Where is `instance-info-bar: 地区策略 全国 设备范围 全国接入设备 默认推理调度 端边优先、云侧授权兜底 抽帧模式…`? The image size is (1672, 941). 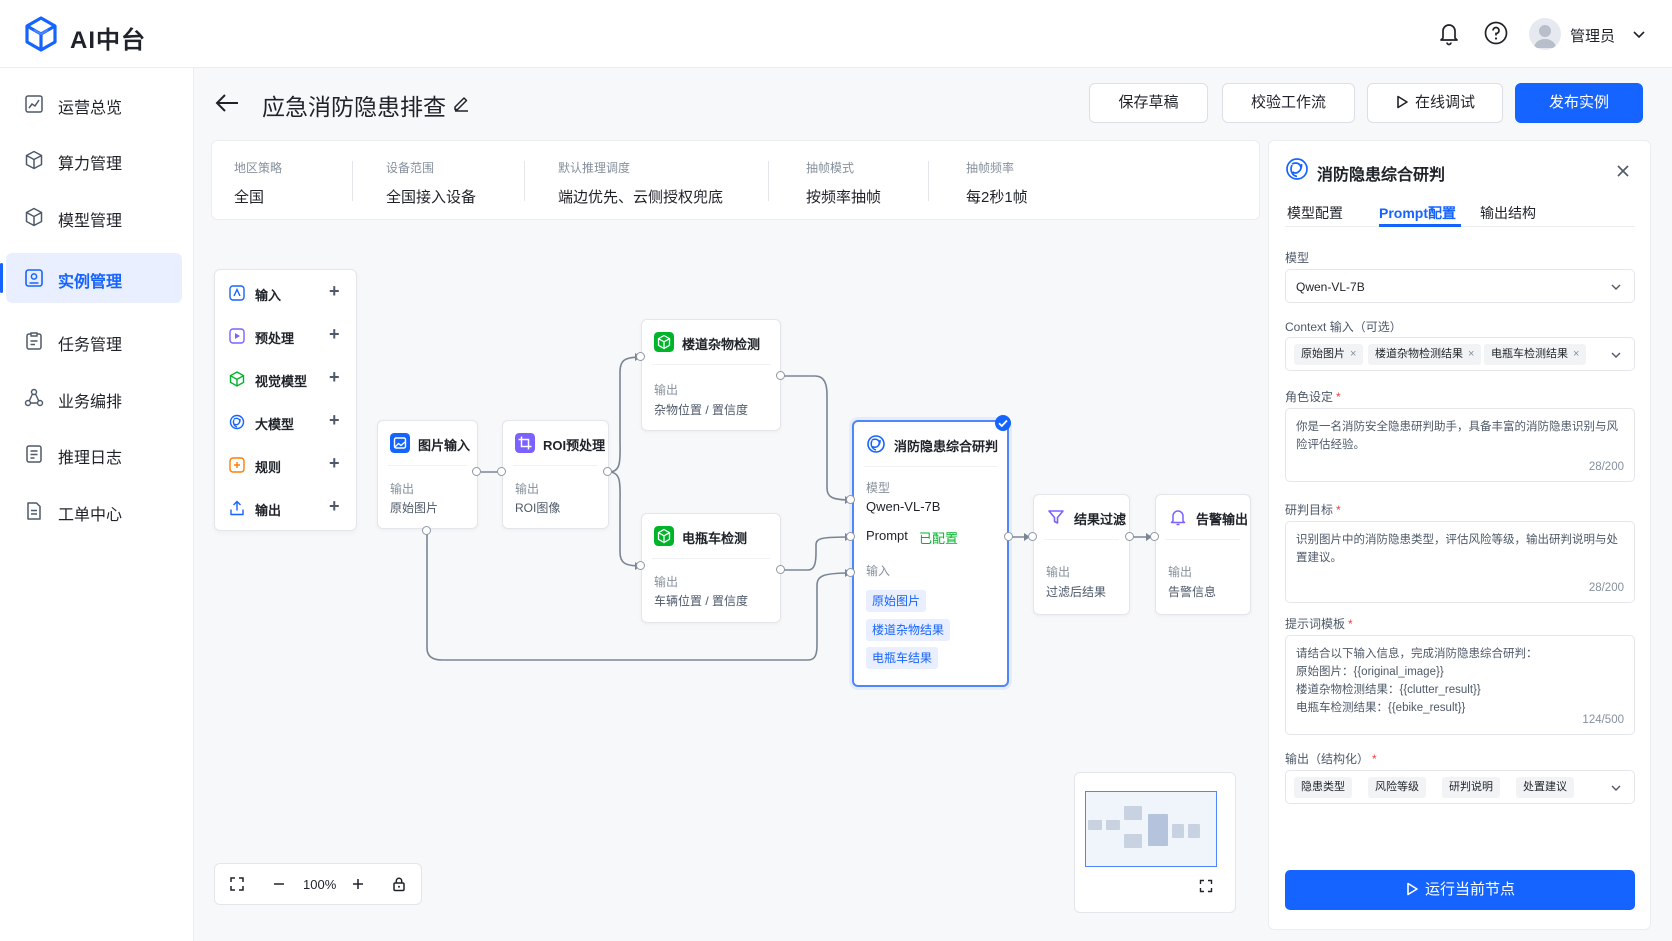
instance-info-bar: 地区策略 全国 设备范围 全国接入设备 默认推理调度 端边优先、云侧授权兜底 抽帧模式… is located at coordinates (735, 180).